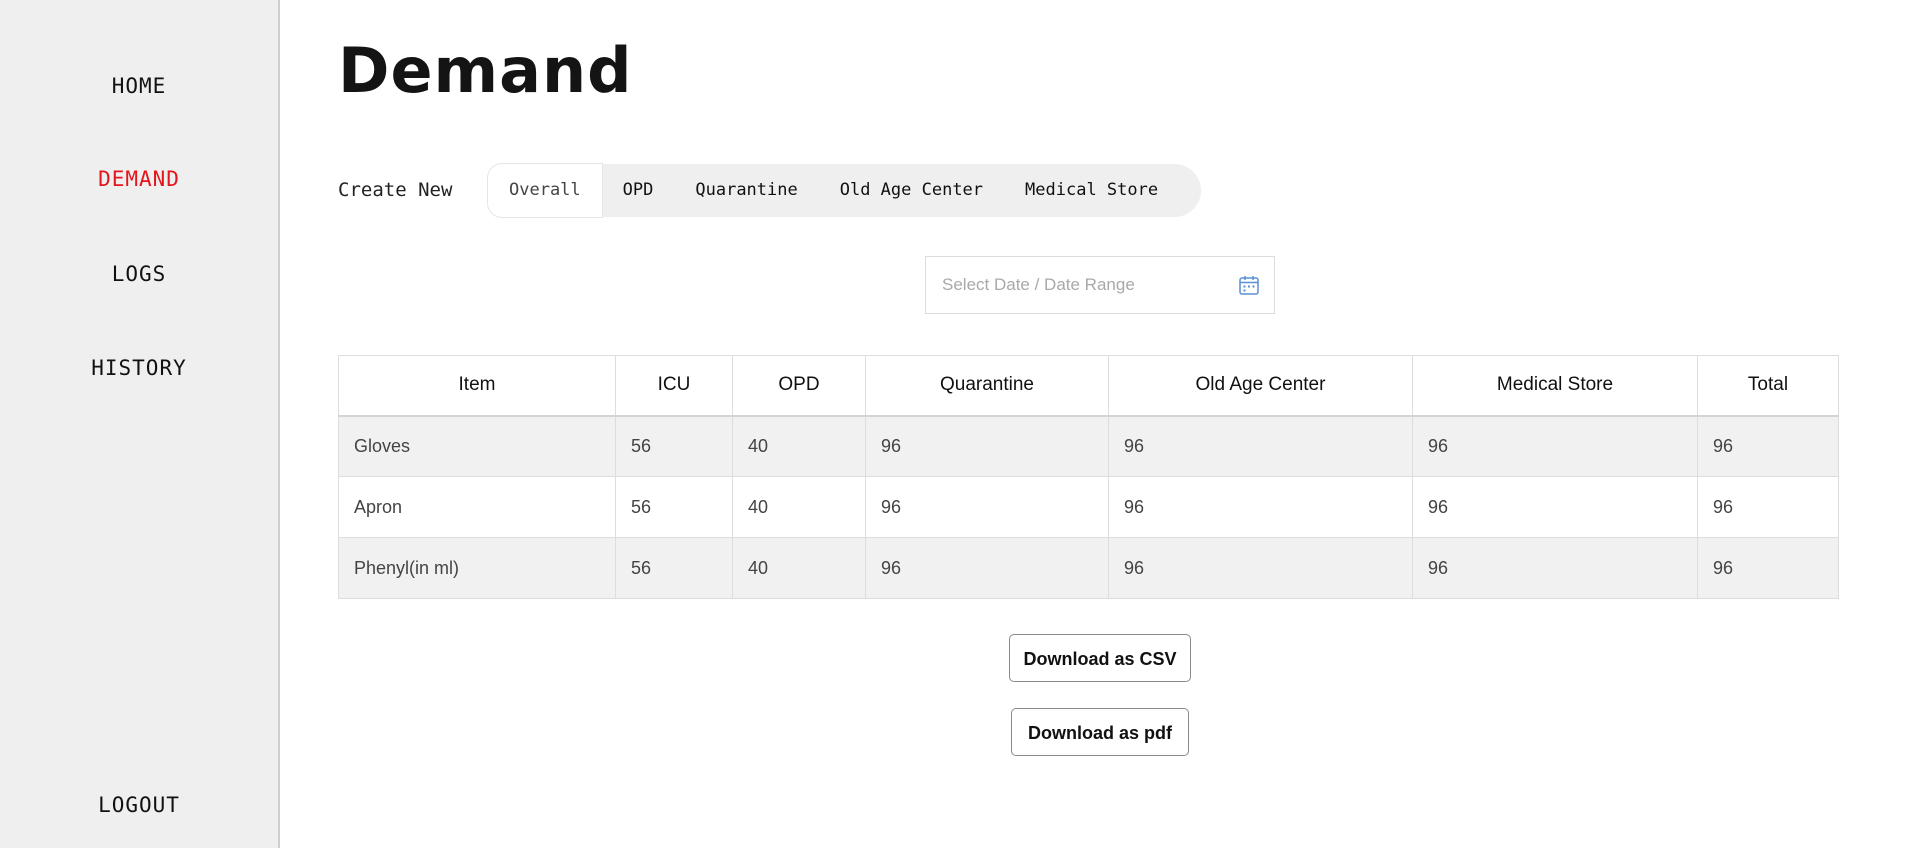 Image resolution: width=1920 pixels, height=848 pixels. I want to click on date-range-placeholder: Select Date / Date Range, so click(1038, 284).